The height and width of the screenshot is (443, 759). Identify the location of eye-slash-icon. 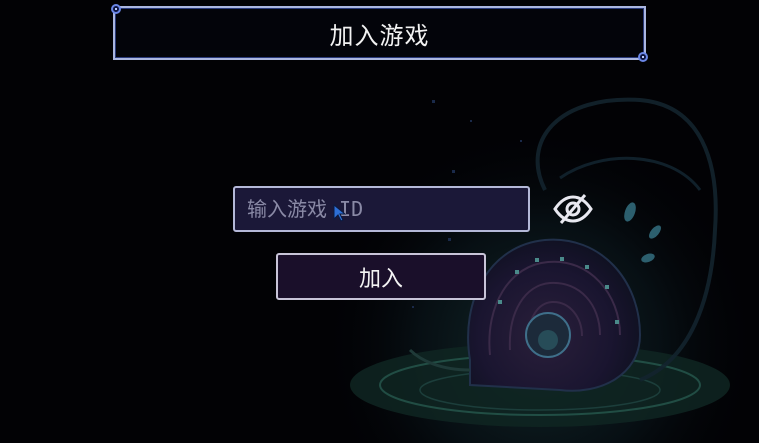
(573, 209).